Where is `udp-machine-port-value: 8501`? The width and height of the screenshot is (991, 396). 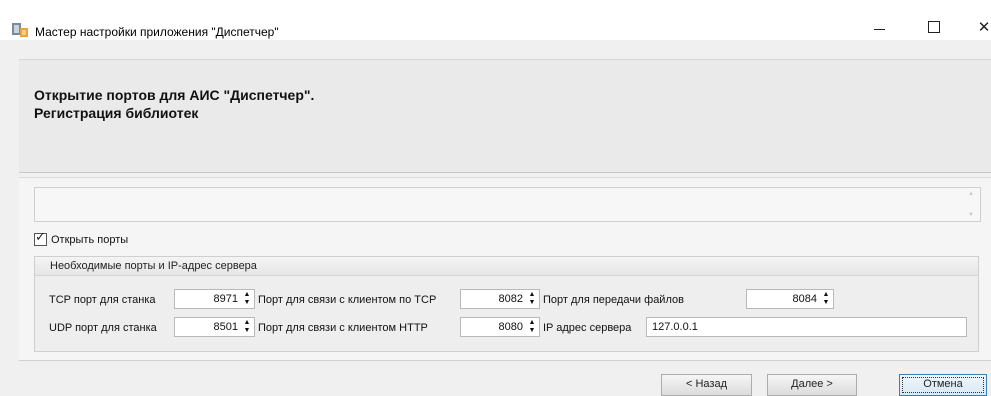
udp-machine-port-value: 8501 is located at coordinates (225, 327).